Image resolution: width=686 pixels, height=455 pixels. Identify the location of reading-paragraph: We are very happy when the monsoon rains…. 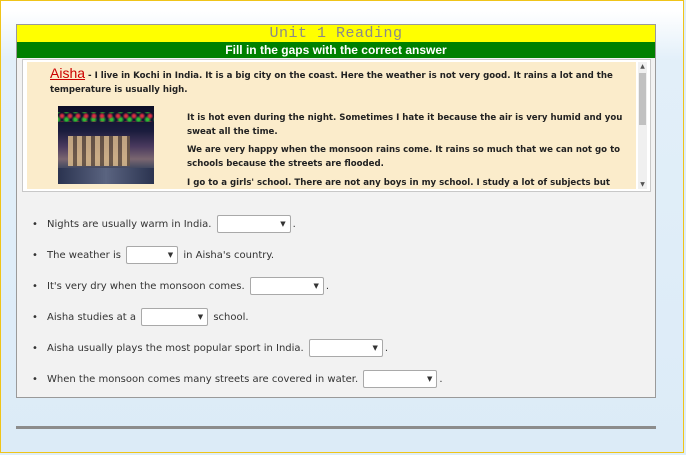
(404, 157).